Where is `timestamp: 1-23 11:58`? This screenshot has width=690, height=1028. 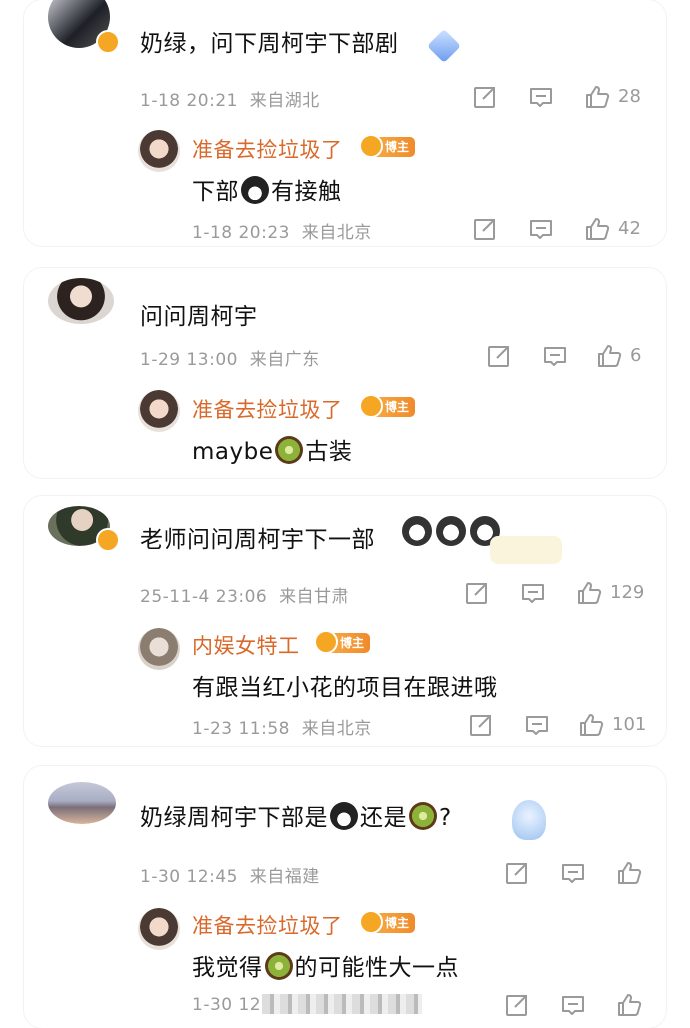 timestamp: 1-23 11:58 is located at coordinates (241, 729).